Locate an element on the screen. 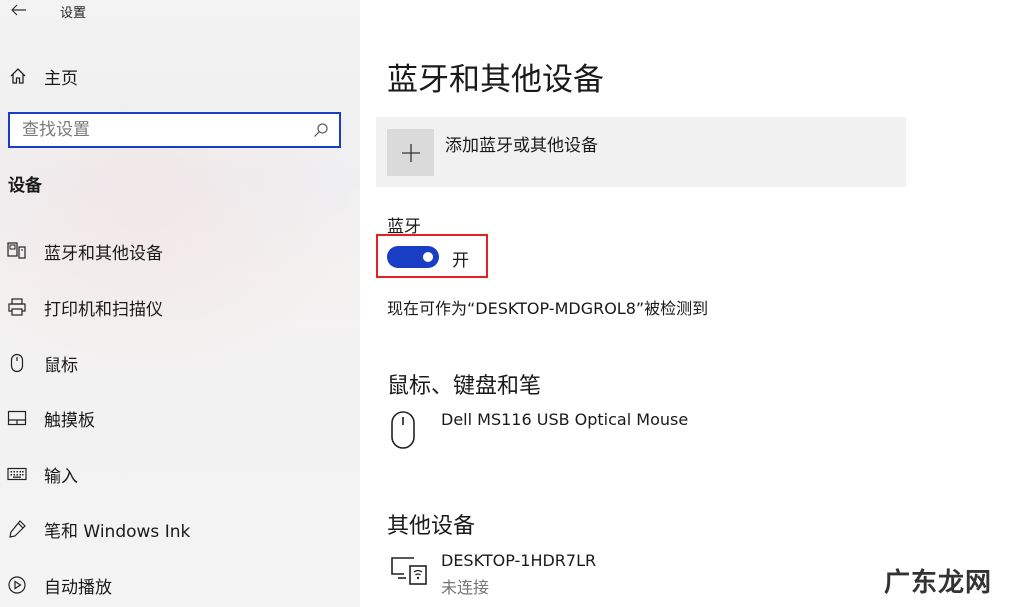  sidebar-item-label: 自动播放 is located at coordinates (78, 587).